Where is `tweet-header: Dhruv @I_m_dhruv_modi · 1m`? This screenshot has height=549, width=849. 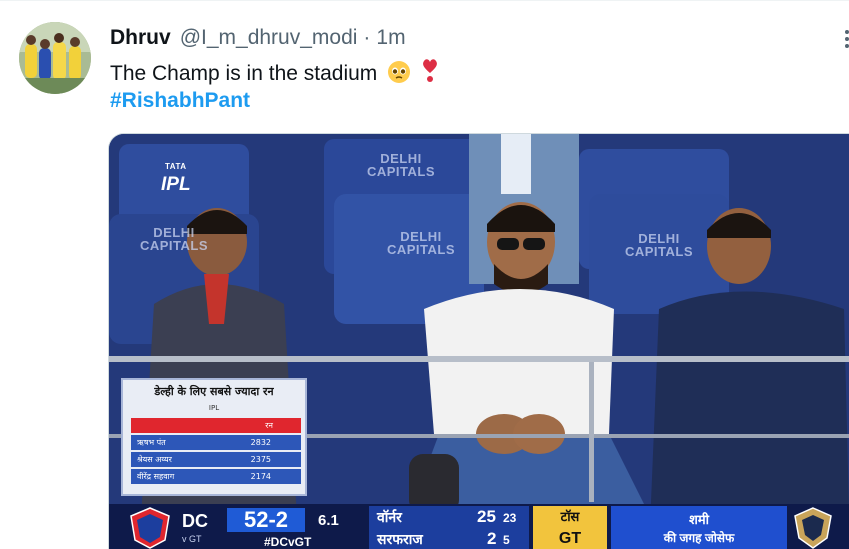 tweet-header: Dhruv @I_m_dhruv_modi · 1m is located at coordinates (258, 38).